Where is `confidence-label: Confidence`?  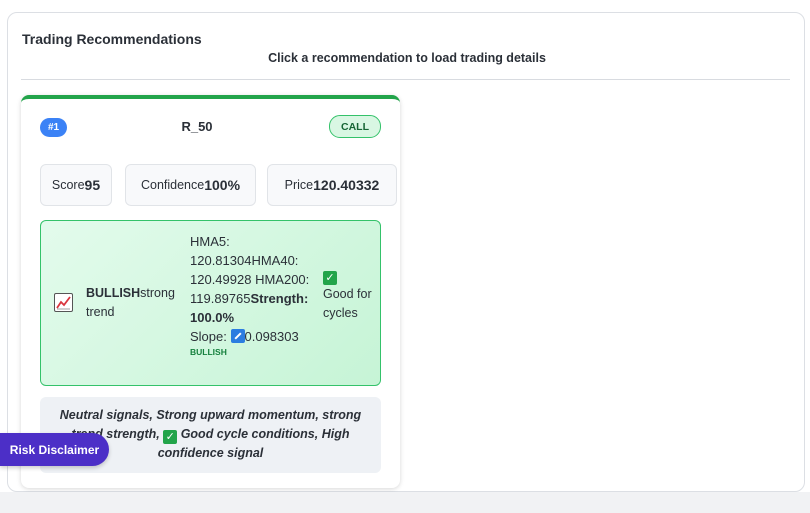
confidence-label: Confidence is located at coordinates (172, 185).